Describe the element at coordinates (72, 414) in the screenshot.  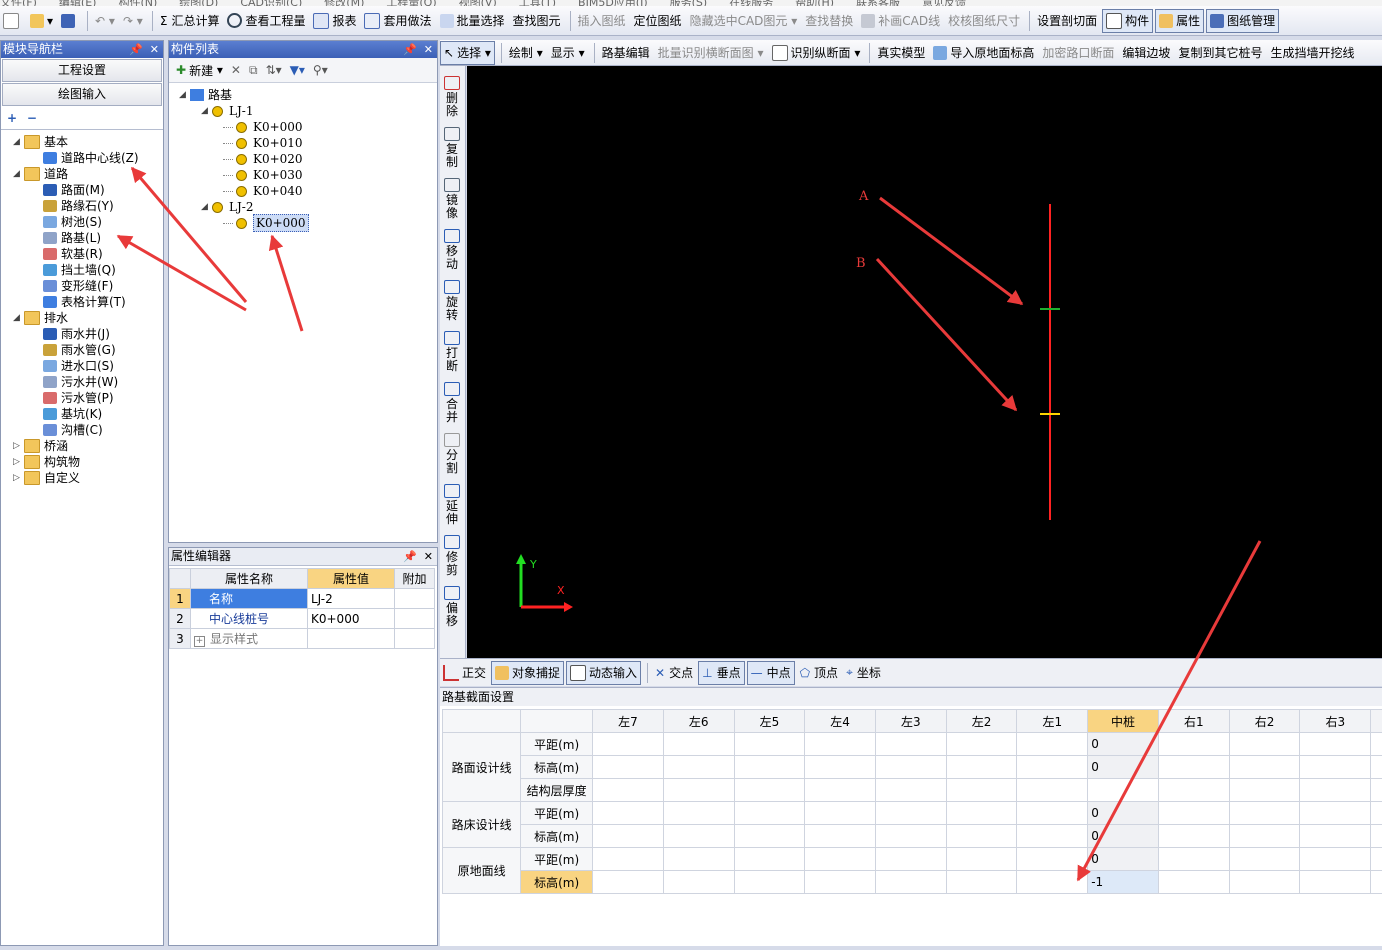
I see `tree-item: 基坑(K)` at that location.